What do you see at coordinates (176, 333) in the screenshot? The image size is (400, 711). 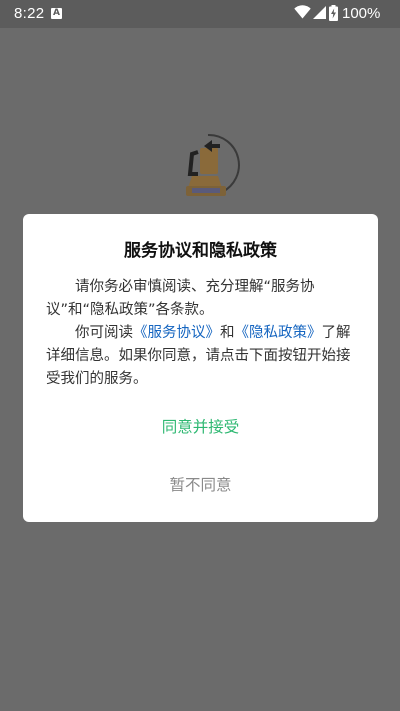 I see `service-agreement-link: 《服务协议》` at bounding box center [176, 333].